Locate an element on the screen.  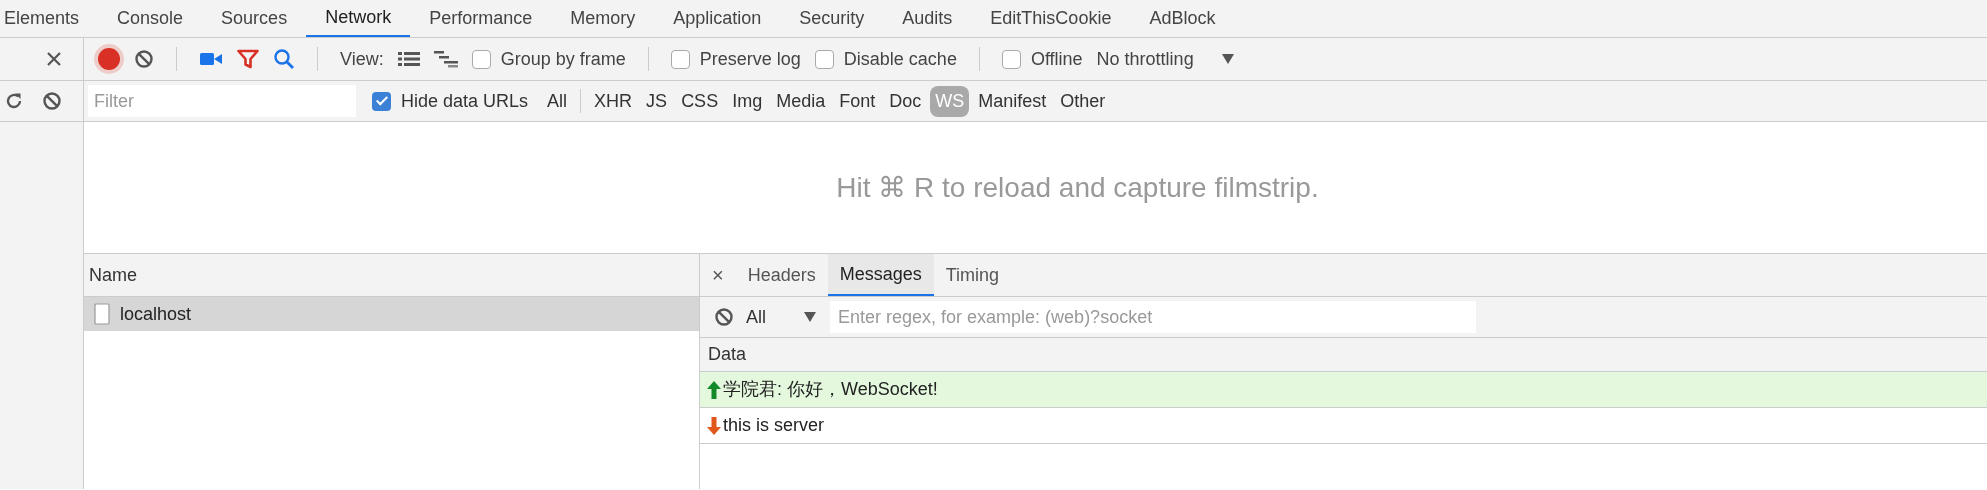
column-header: Data is located at coordinates (1343, 355).